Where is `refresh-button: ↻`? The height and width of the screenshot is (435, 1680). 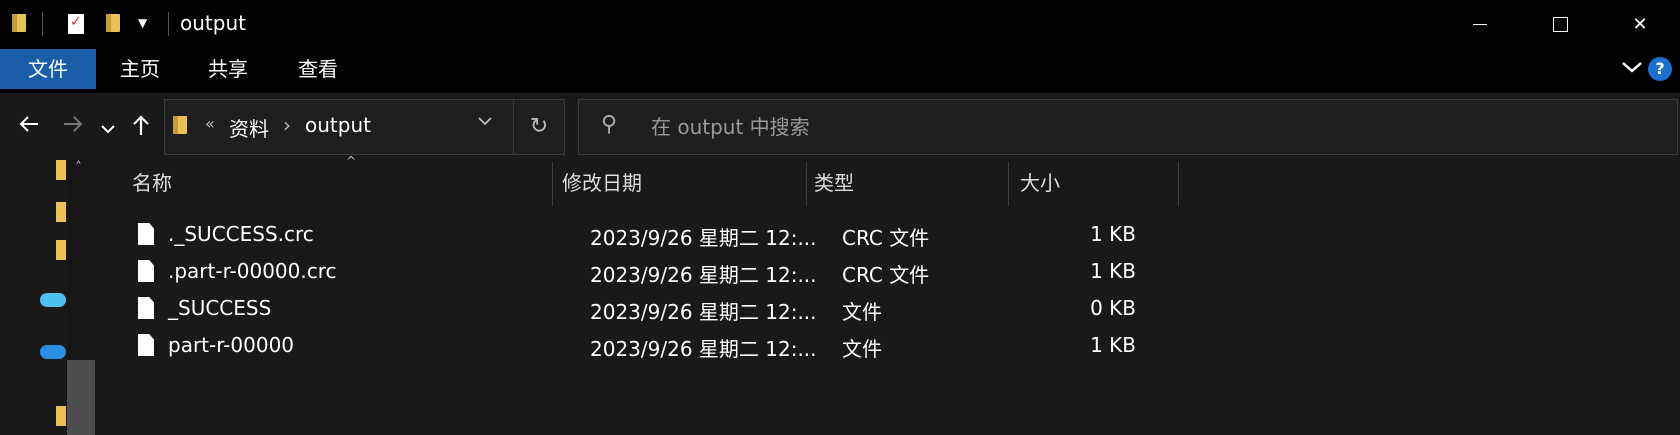 refresh-button: ↻ is located at coordinates (538, 127).